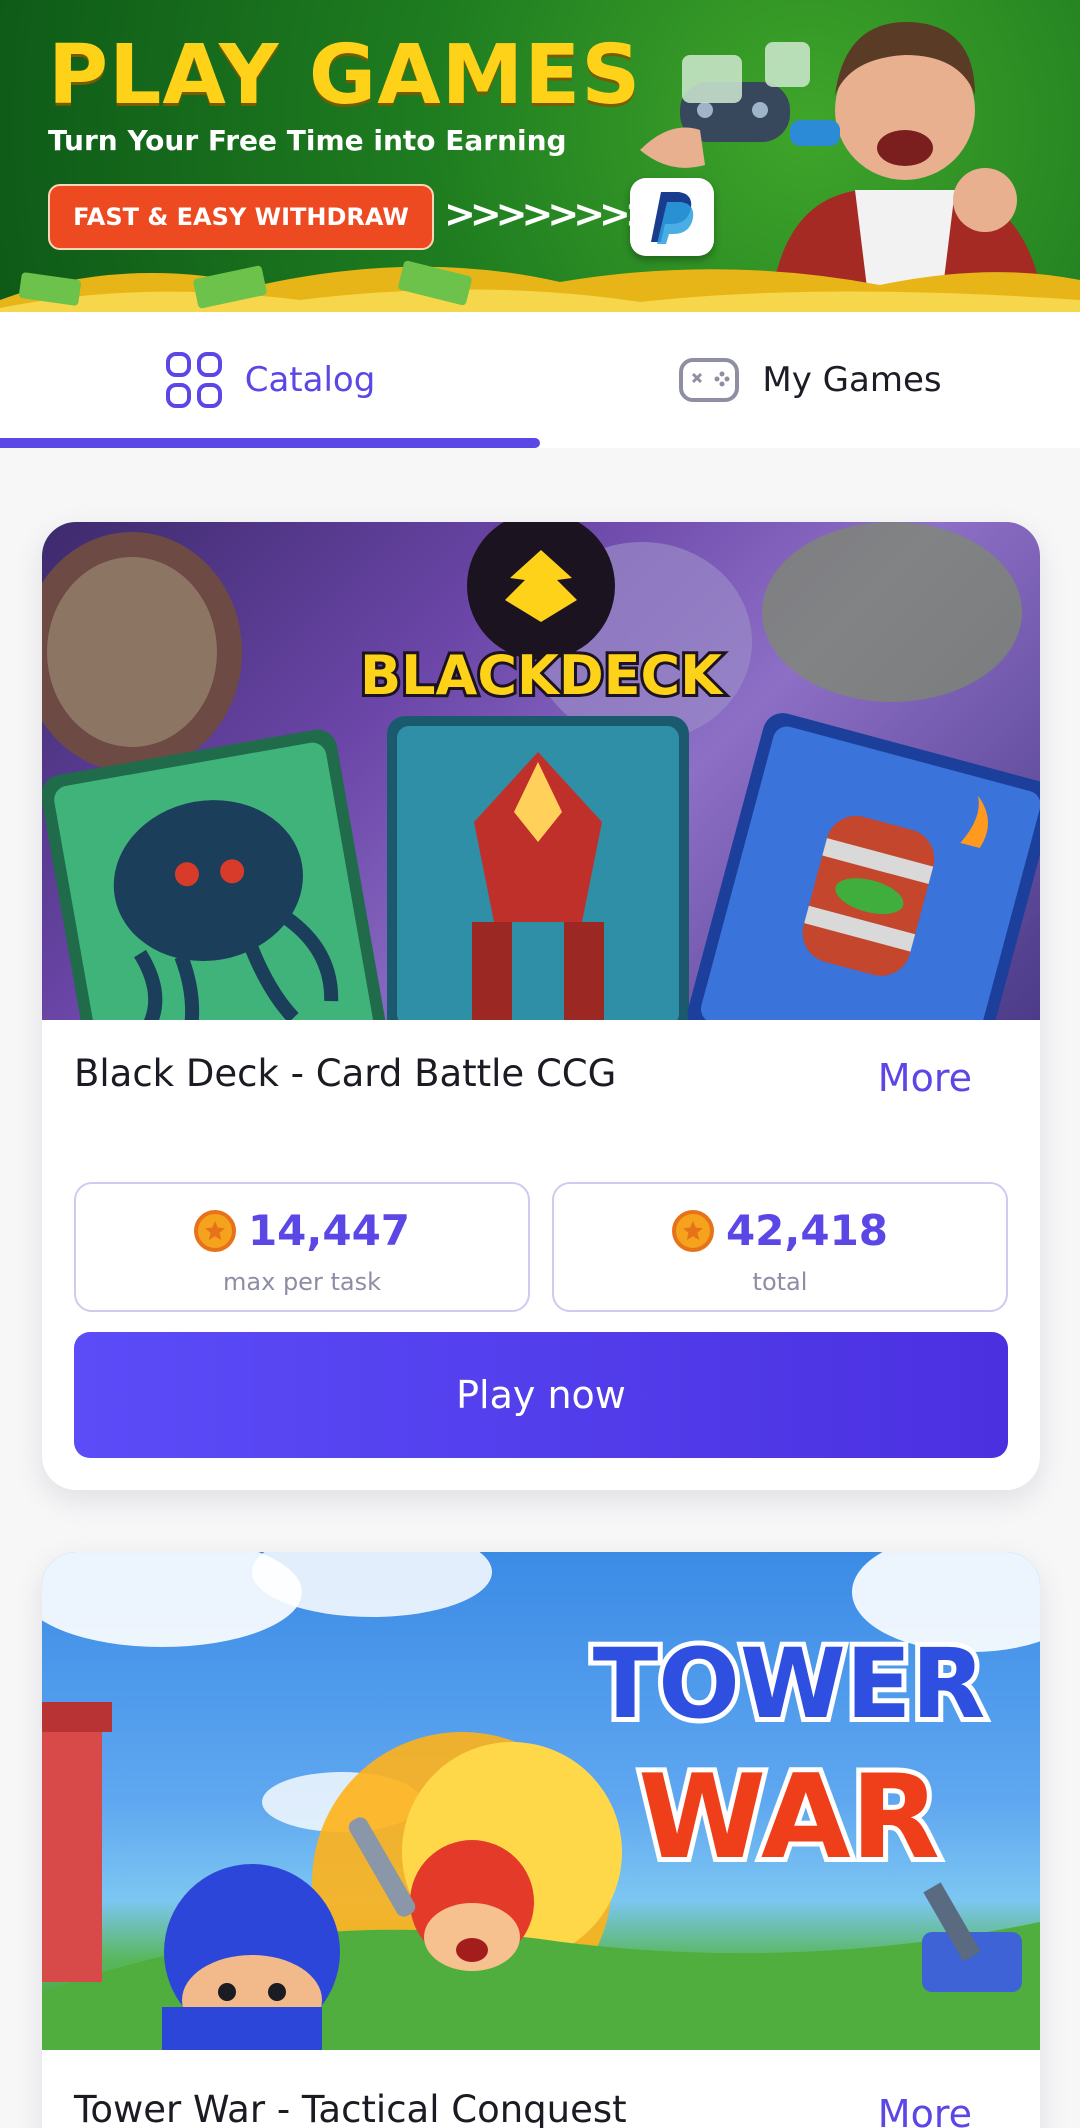 Image resolution: width=1080 pixels, height=2128 pixels. I want to click on withdraw-button: FAST & EASY WITHDRAW, so click(241, 217).